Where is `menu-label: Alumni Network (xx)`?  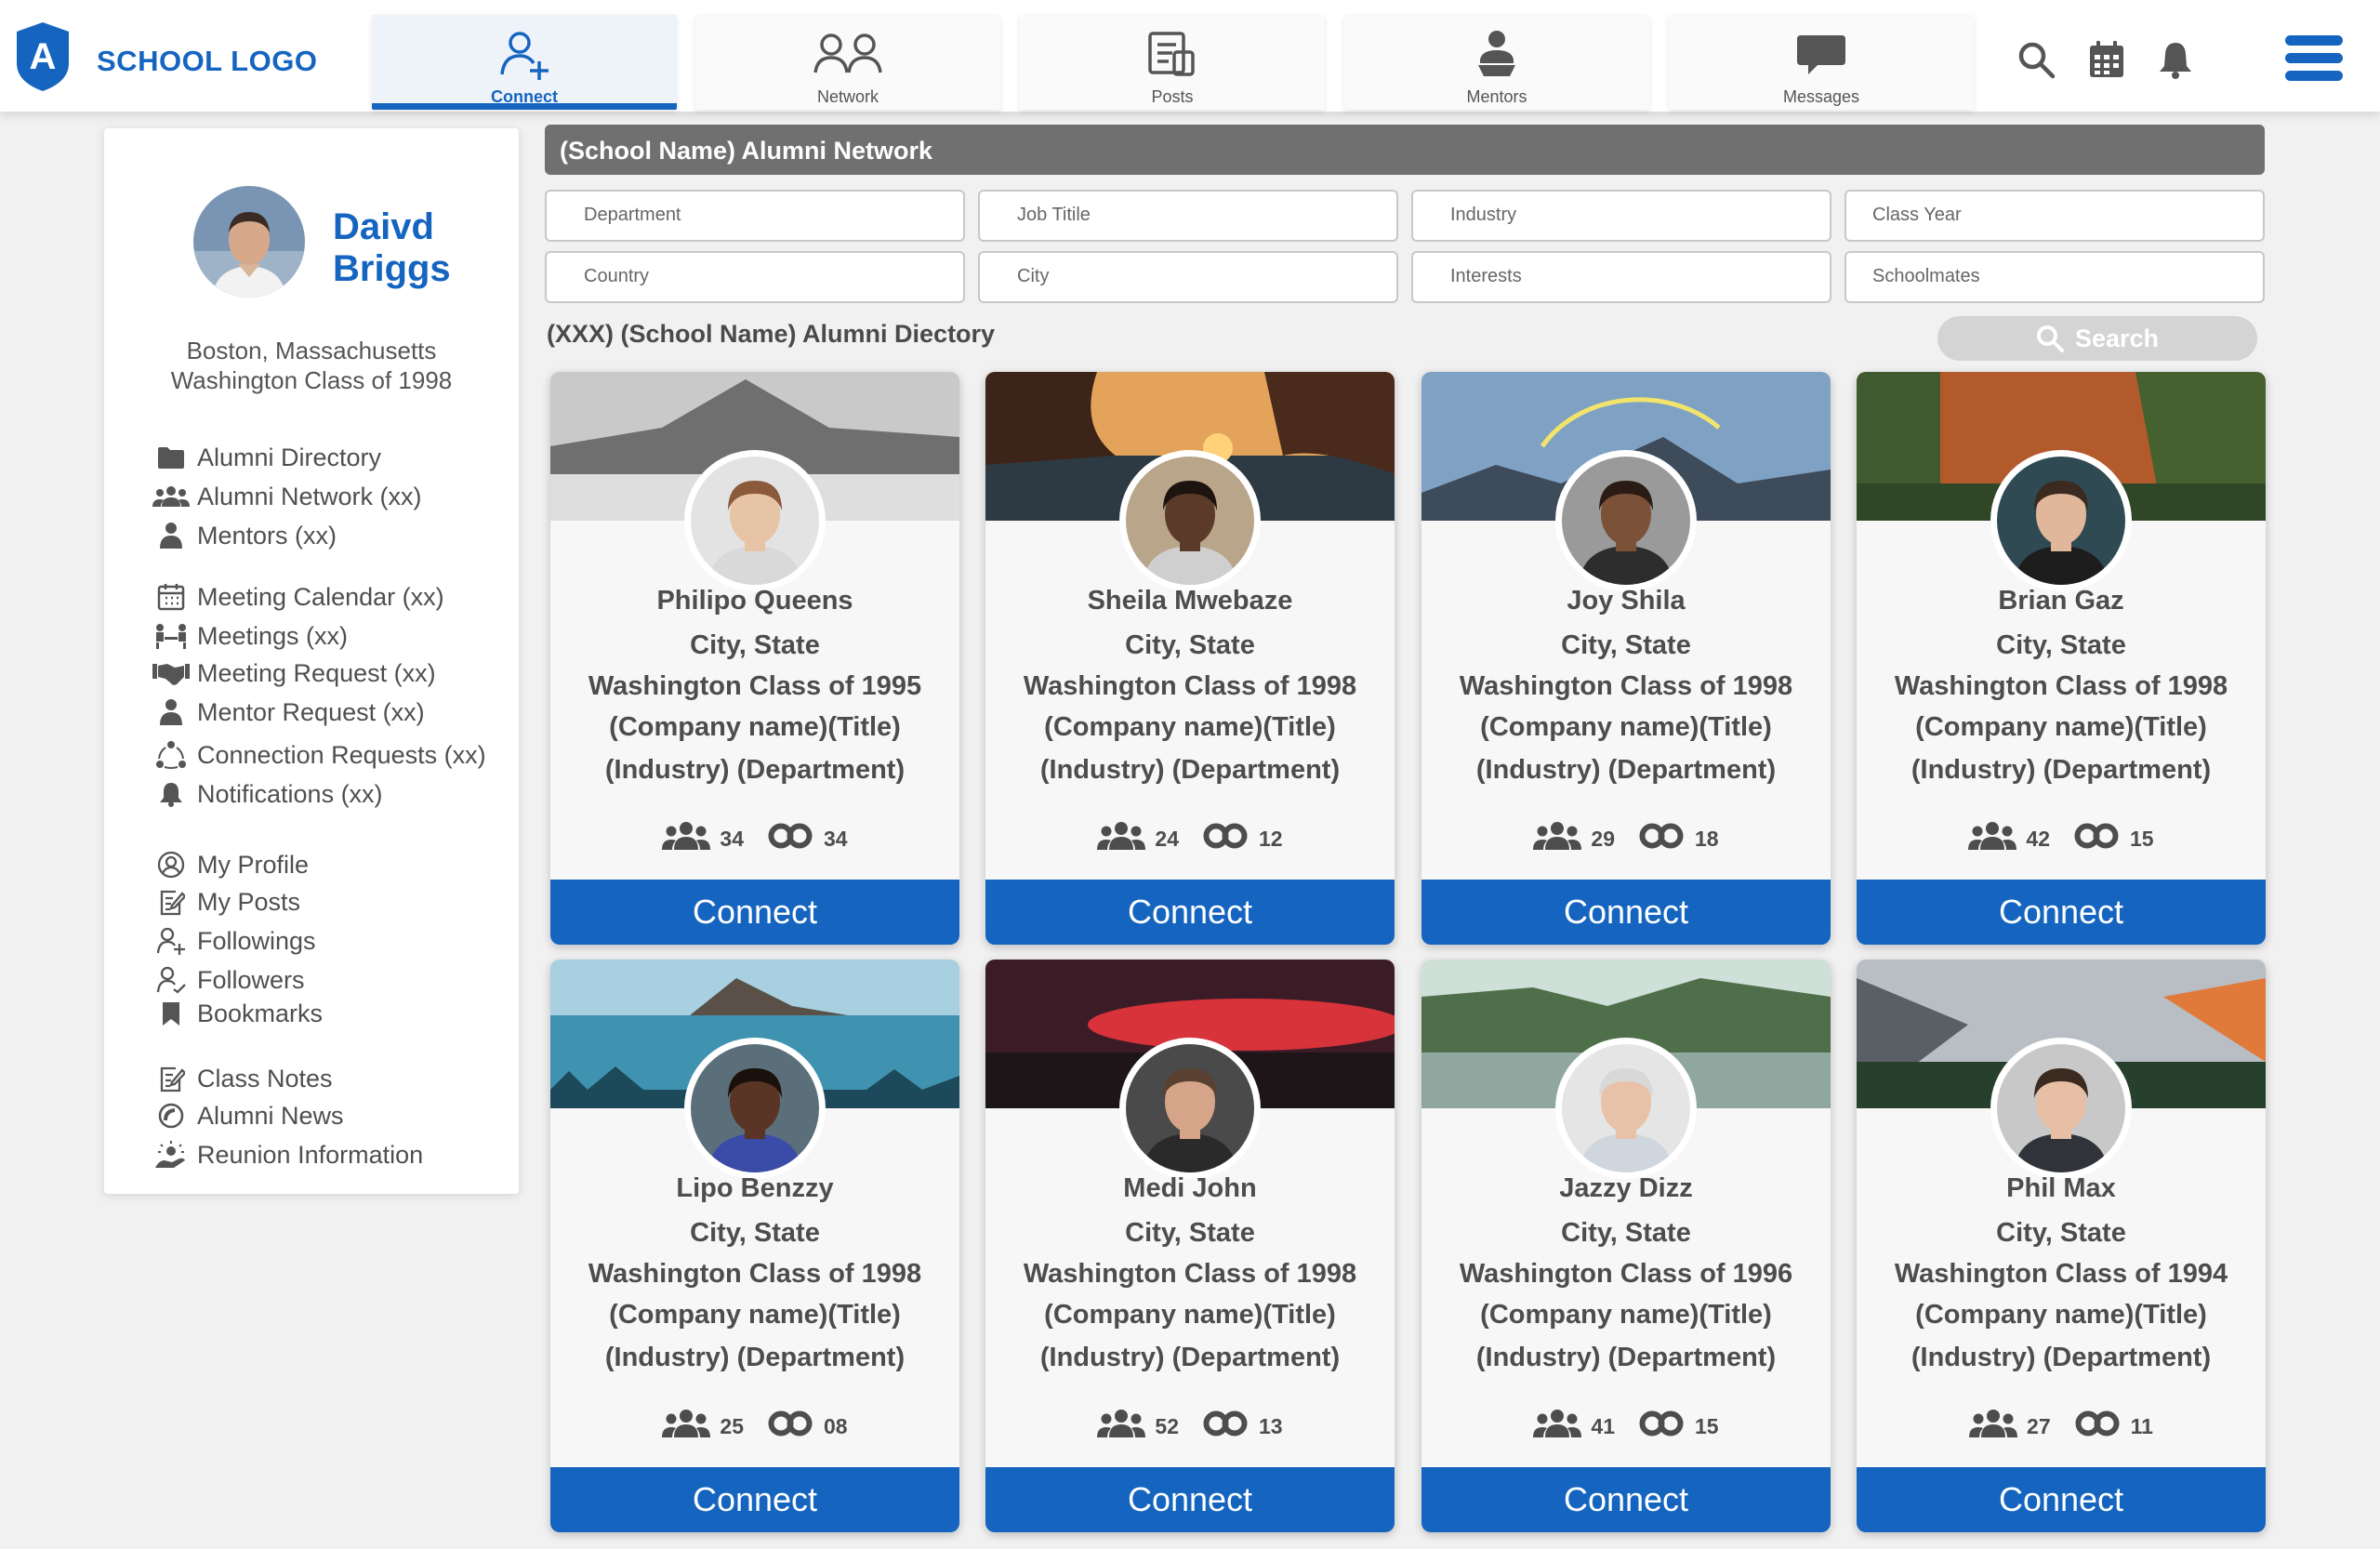
menu-label: Alumni Network (xx) is located at coordinates (309, 496).